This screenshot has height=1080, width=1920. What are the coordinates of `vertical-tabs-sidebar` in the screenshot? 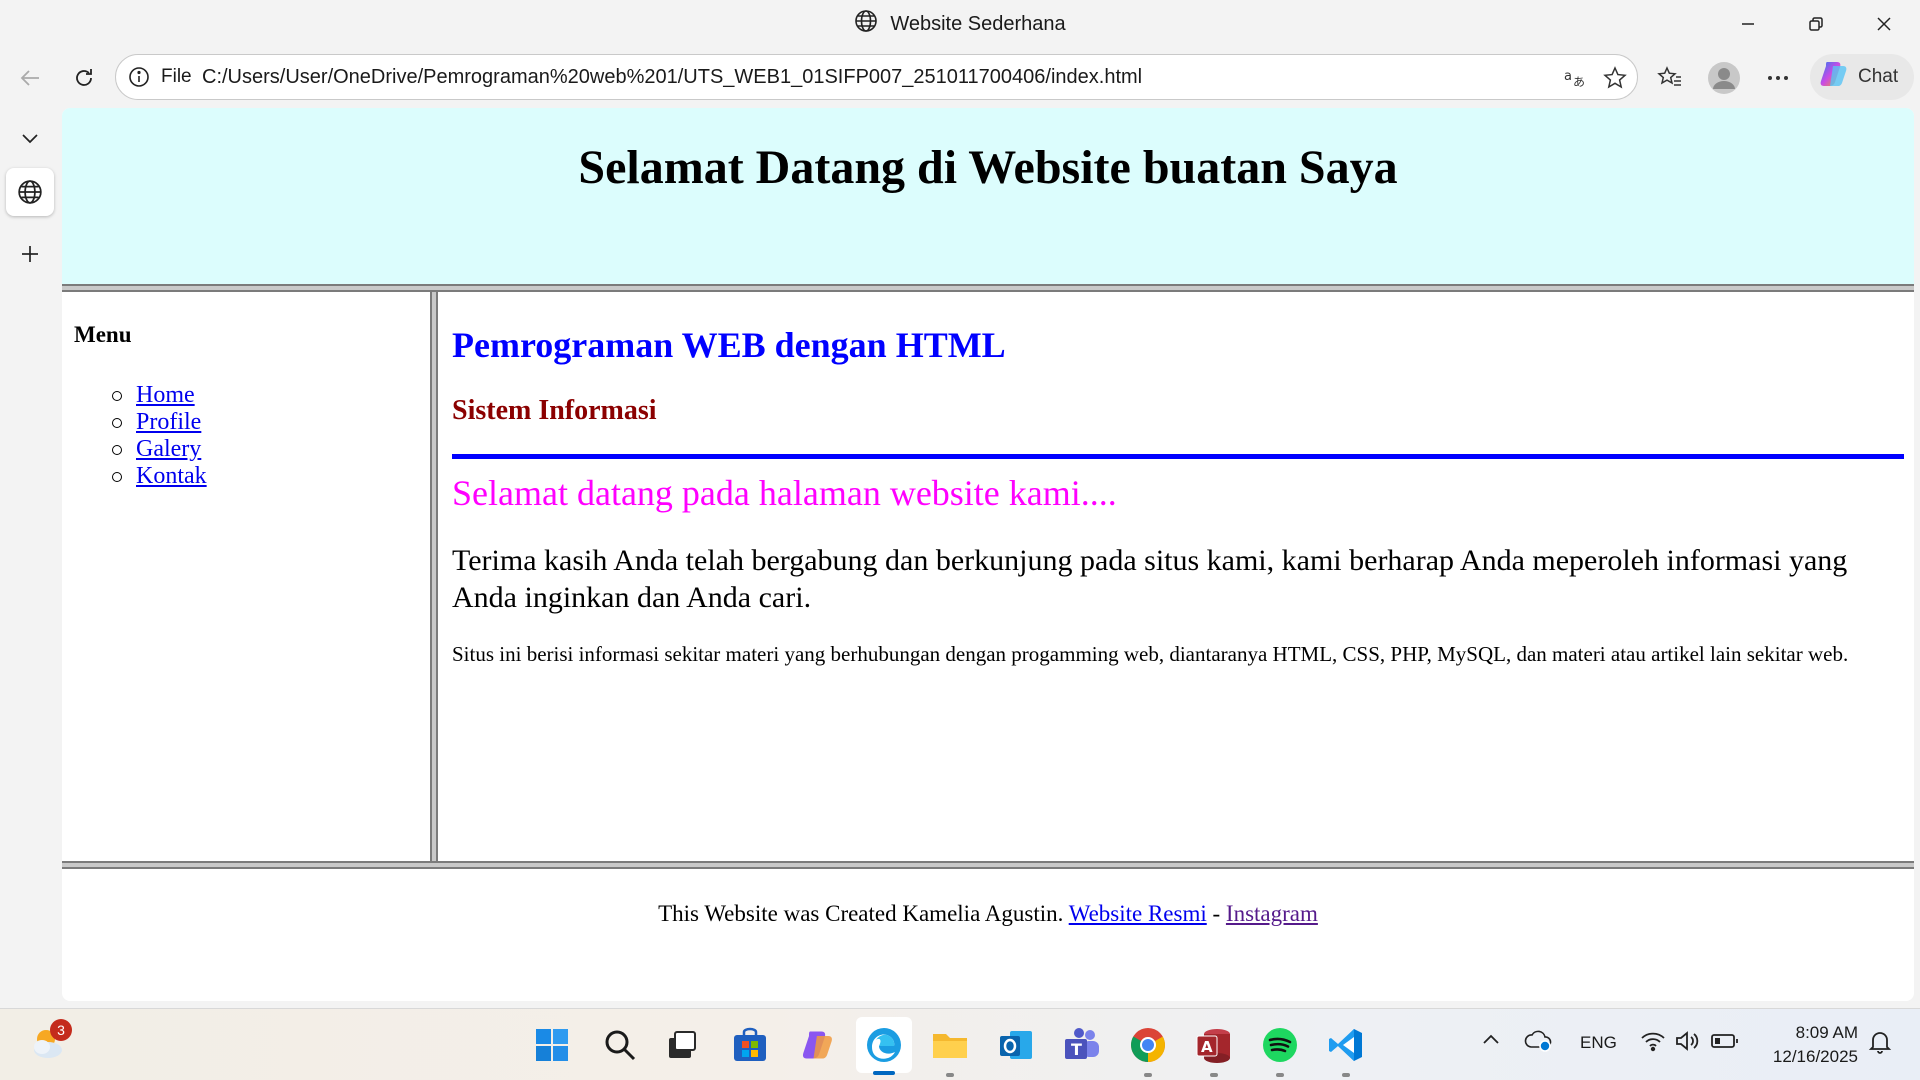 It's located at (31, 558).